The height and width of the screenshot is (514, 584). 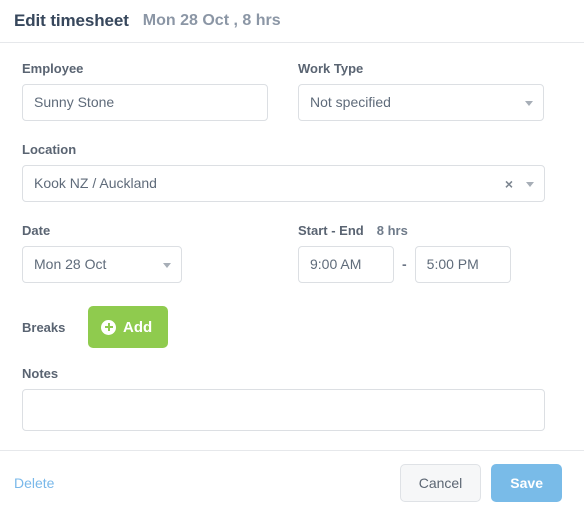 I want to click on save-button: Save, so click(x=526, y=482).